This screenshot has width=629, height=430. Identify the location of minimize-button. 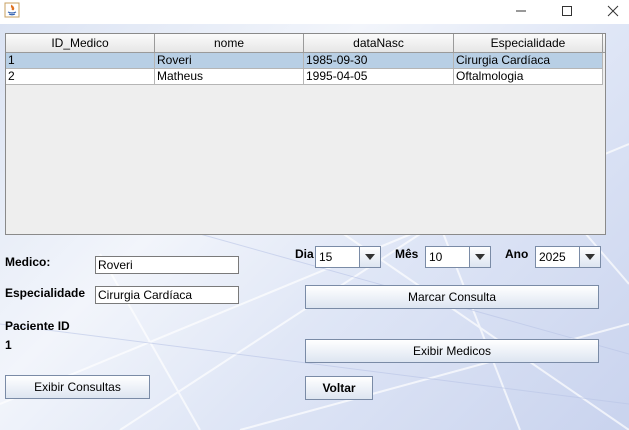
(521, 11).